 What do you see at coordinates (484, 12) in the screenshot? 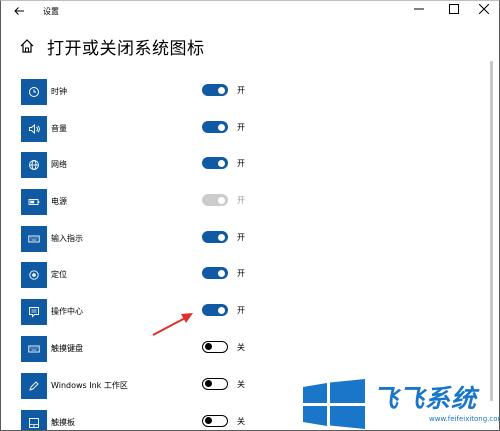
I see `close-button` at bounding box center [484, 12].